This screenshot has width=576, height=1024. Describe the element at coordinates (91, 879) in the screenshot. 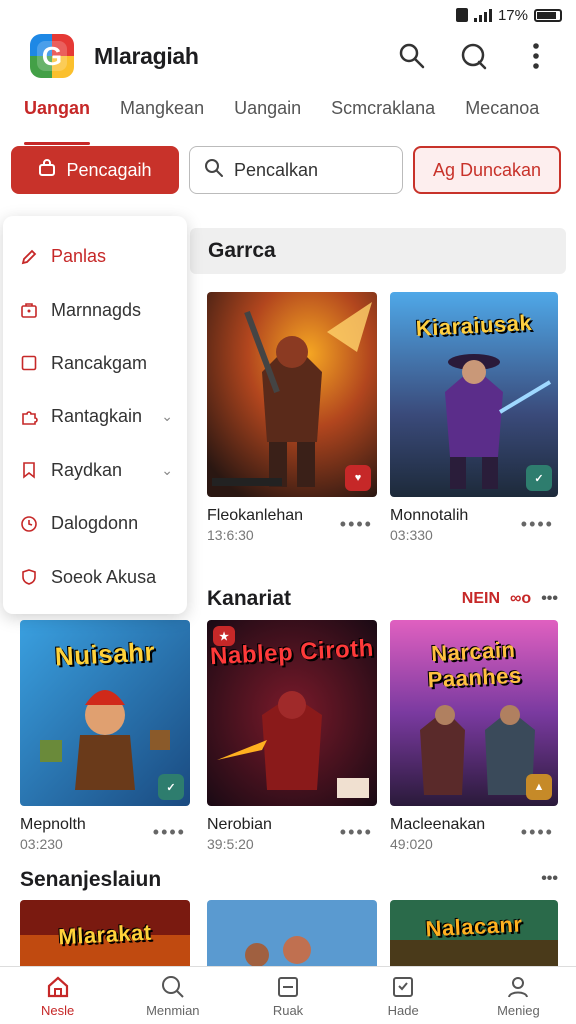

I see `section-title-senanjeslaiun: Senanjeslaiun` at that location.